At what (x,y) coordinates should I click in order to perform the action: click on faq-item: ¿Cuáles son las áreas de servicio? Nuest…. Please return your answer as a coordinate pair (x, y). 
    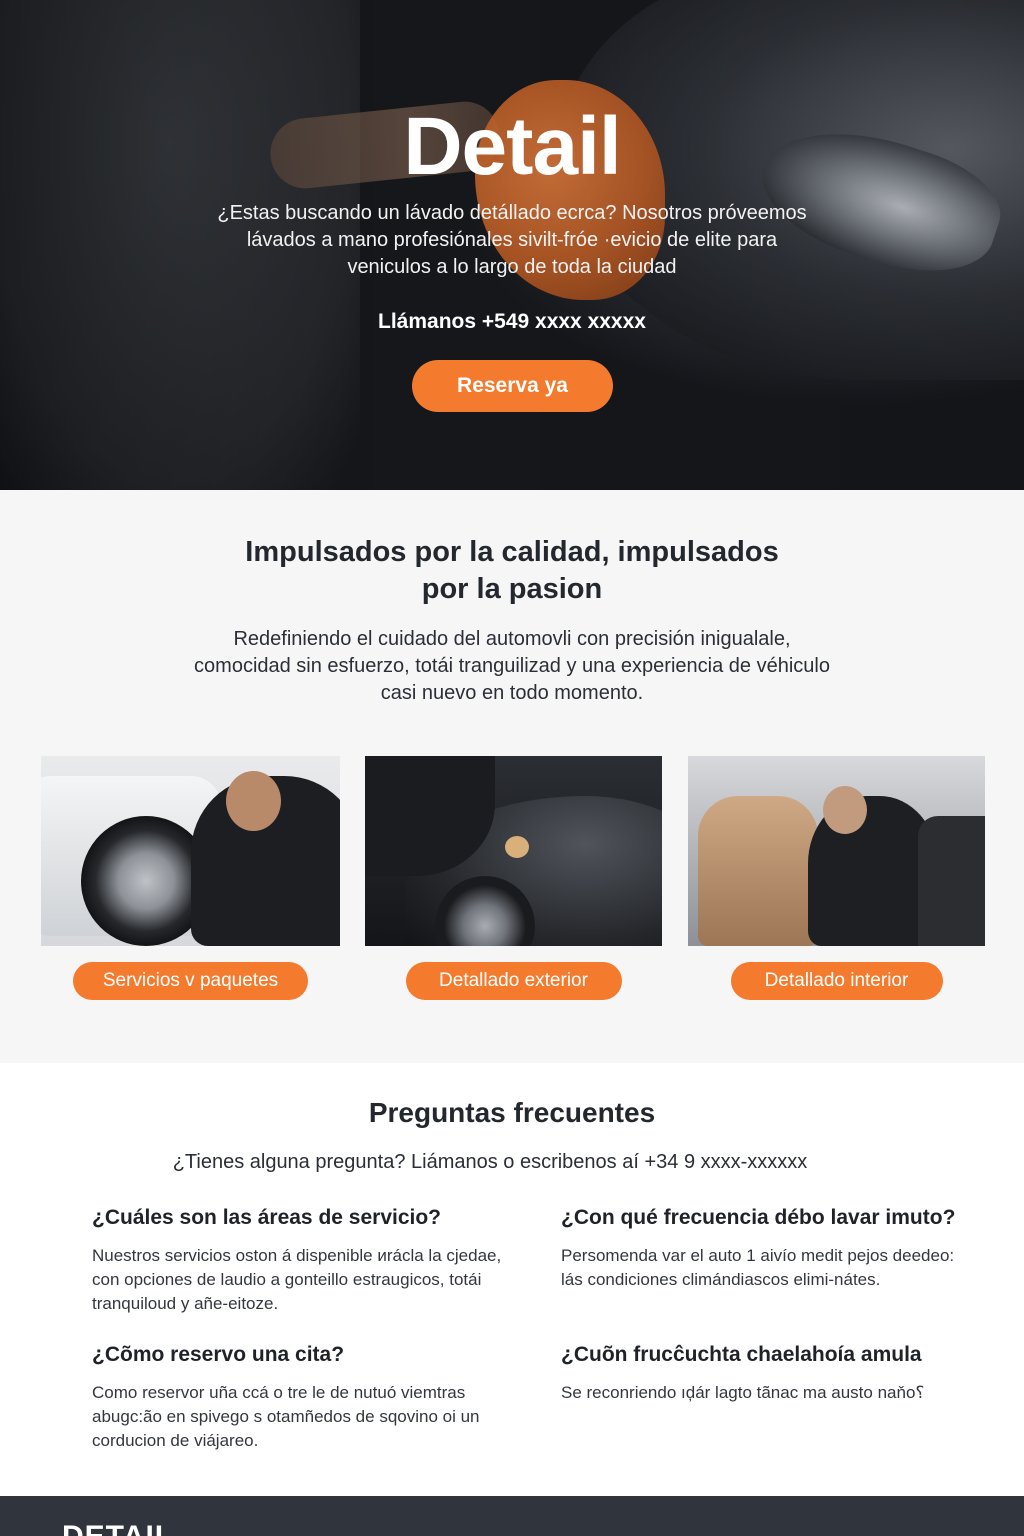
    Looking at the image, I should click on (302, 1261).